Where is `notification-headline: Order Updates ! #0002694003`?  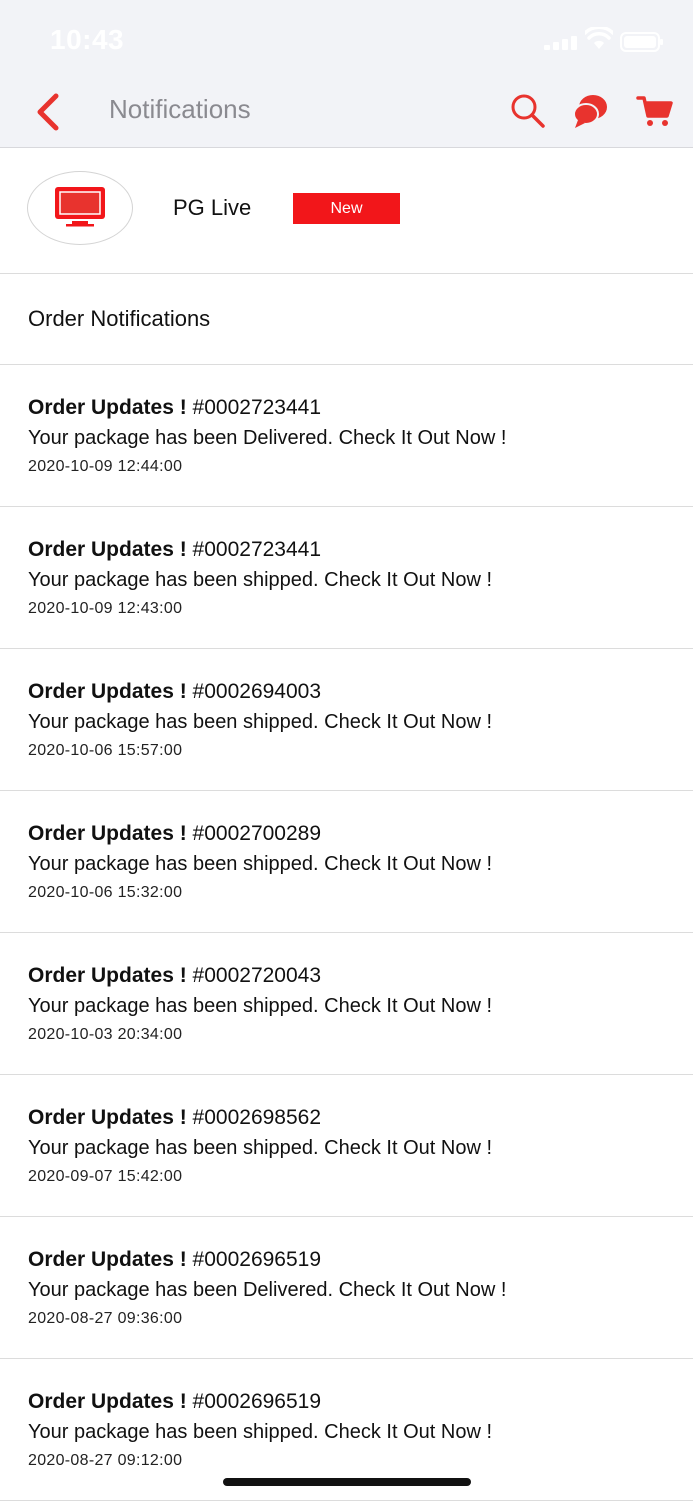
notification-headline: Order Updates ! #0002694003 is located at coordinates (174, 692).